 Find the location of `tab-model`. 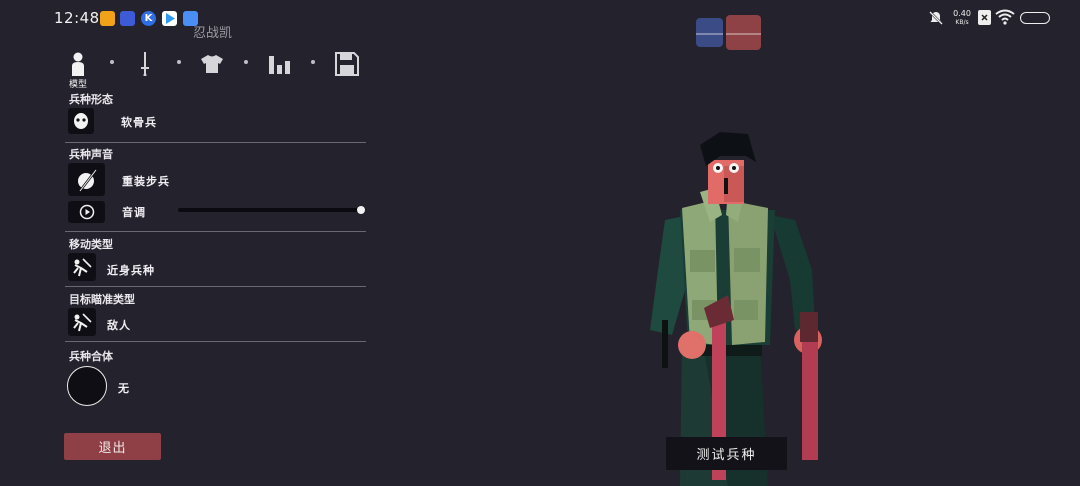

tab-model is located at coordinates (78, 64).